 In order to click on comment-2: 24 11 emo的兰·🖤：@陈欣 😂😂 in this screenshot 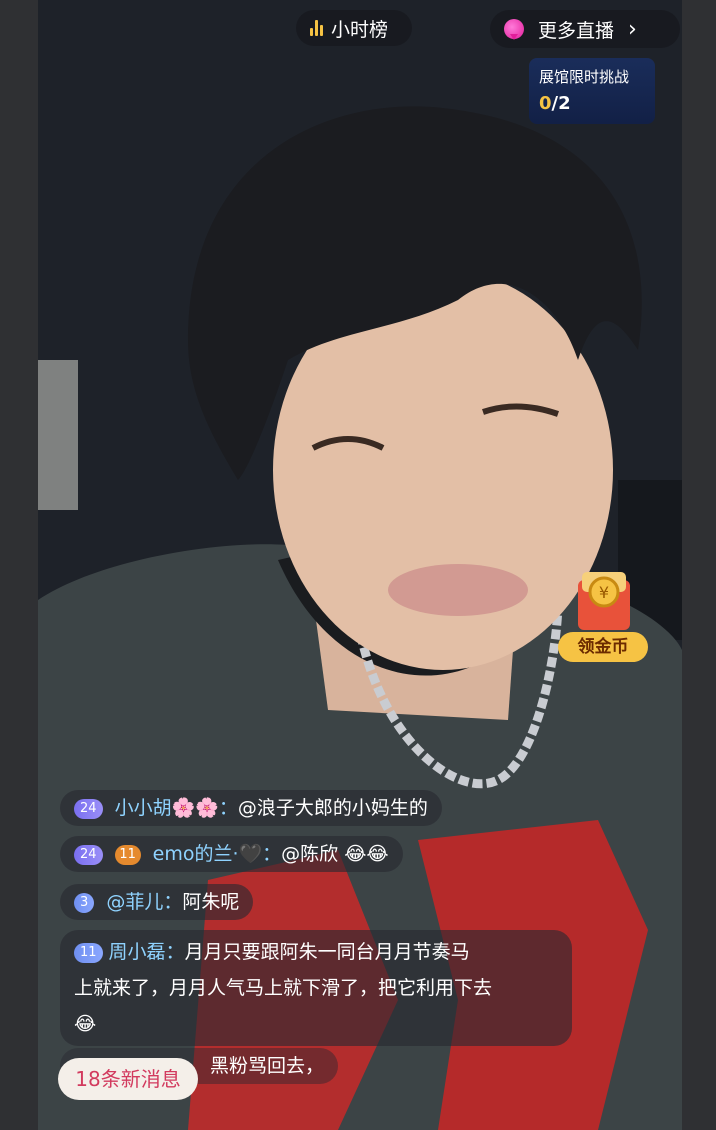, I will do `click(231, 854)`.